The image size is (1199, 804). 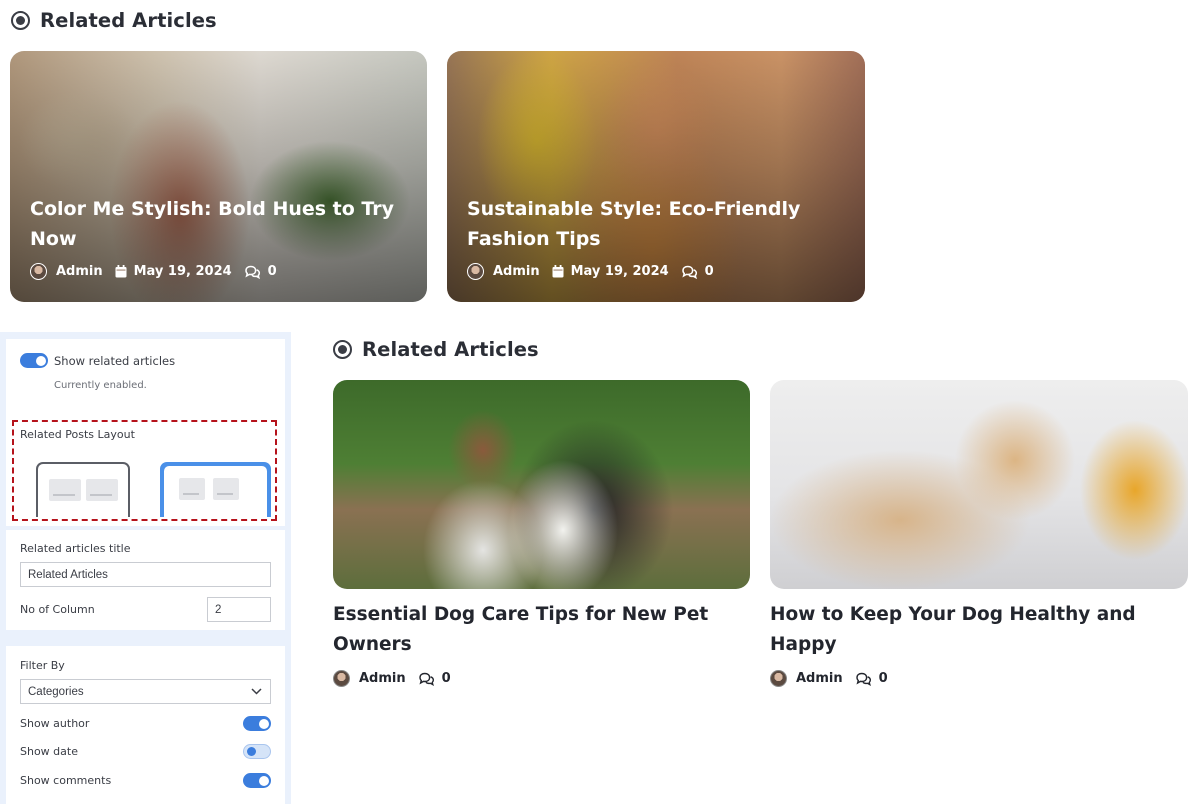 I want to click on show-date-toggle, so click(x=257, y=751).